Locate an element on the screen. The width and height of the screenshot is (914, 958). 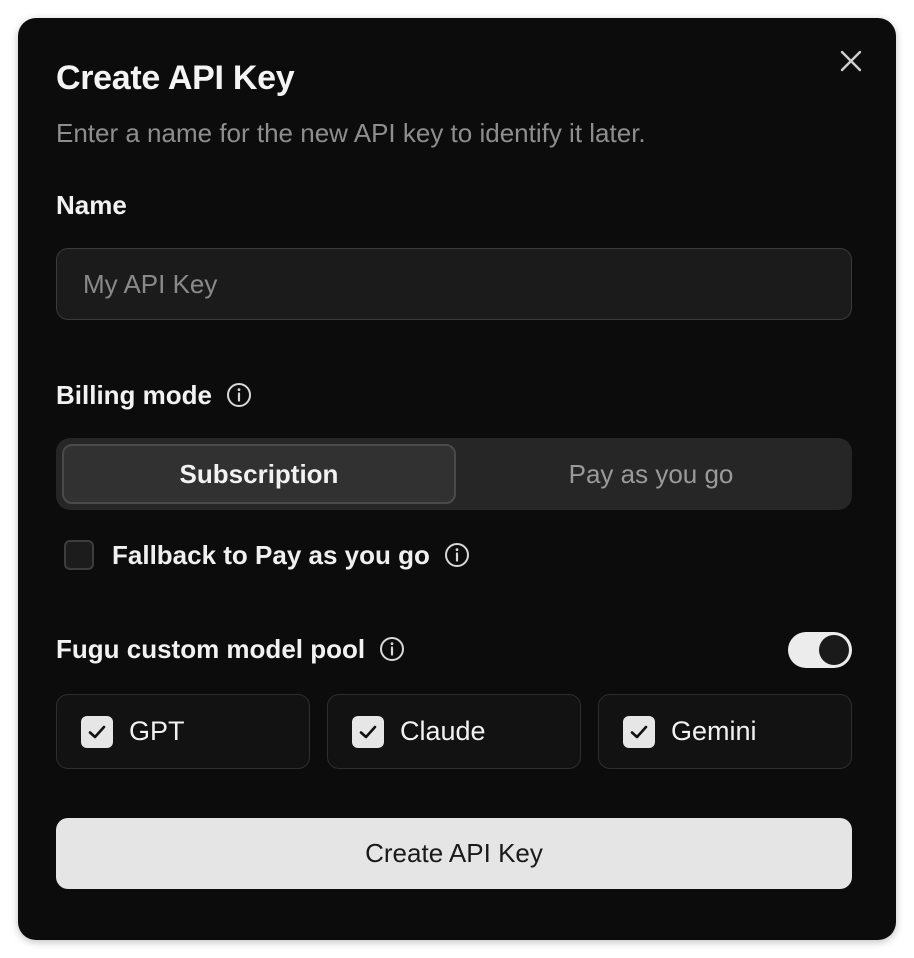
fallback-checkbox is located at coordinates (79, 555).